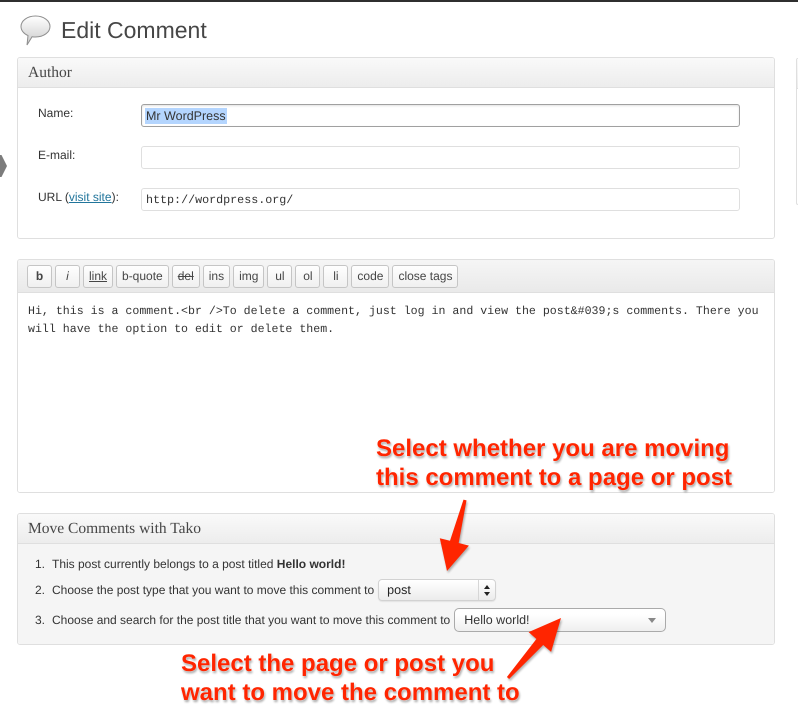  I want to click on annotation-text: Select the page or post you want to move the comment to, so click(350, 678).